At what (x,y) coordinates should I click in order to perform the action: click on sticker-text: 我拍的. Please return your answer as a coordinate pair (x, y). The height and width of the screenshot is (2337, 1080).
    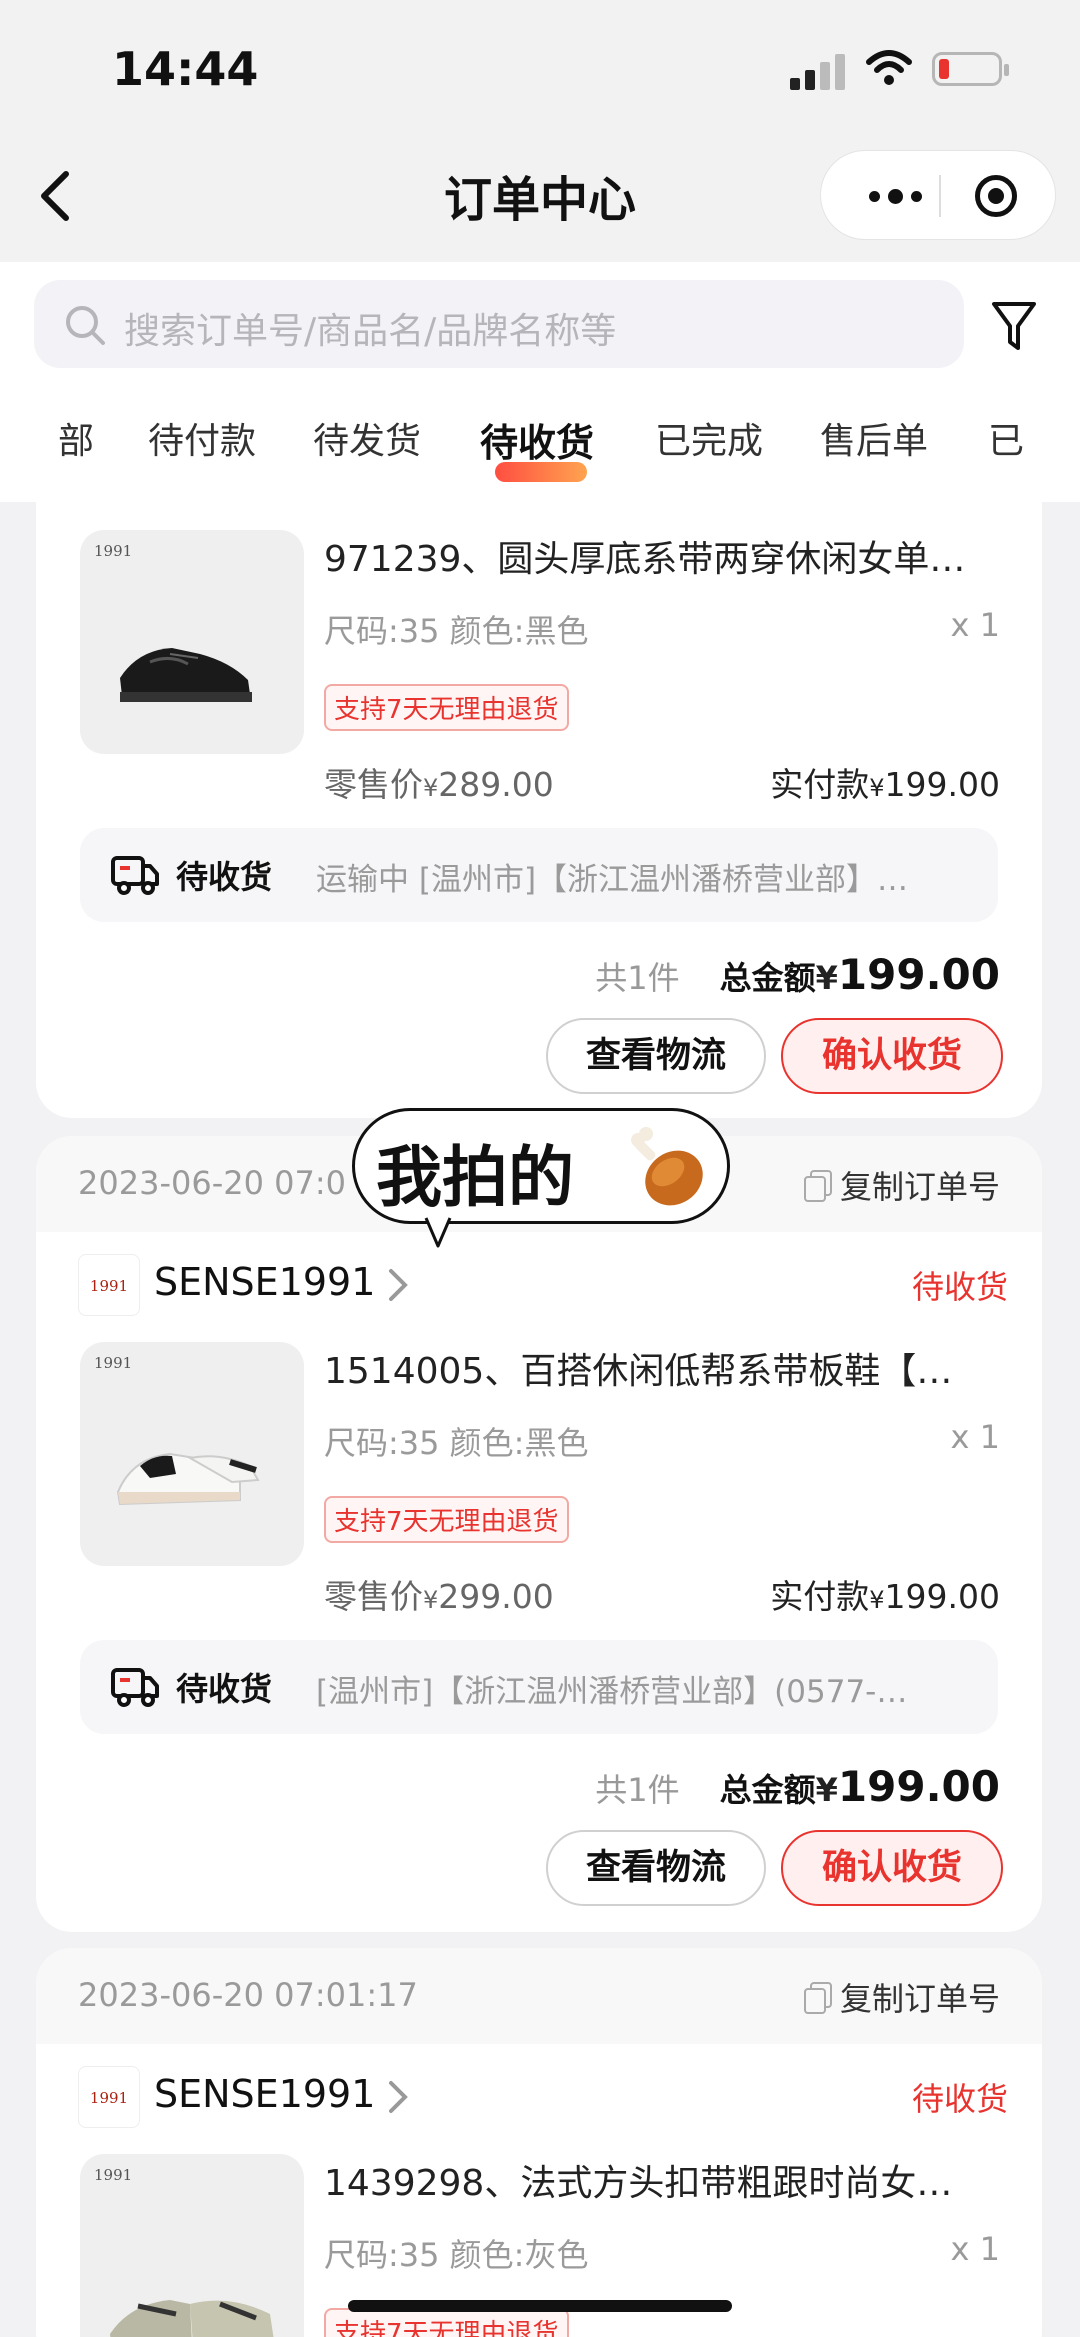
    Looking at the image, I should click on (475, 1177).